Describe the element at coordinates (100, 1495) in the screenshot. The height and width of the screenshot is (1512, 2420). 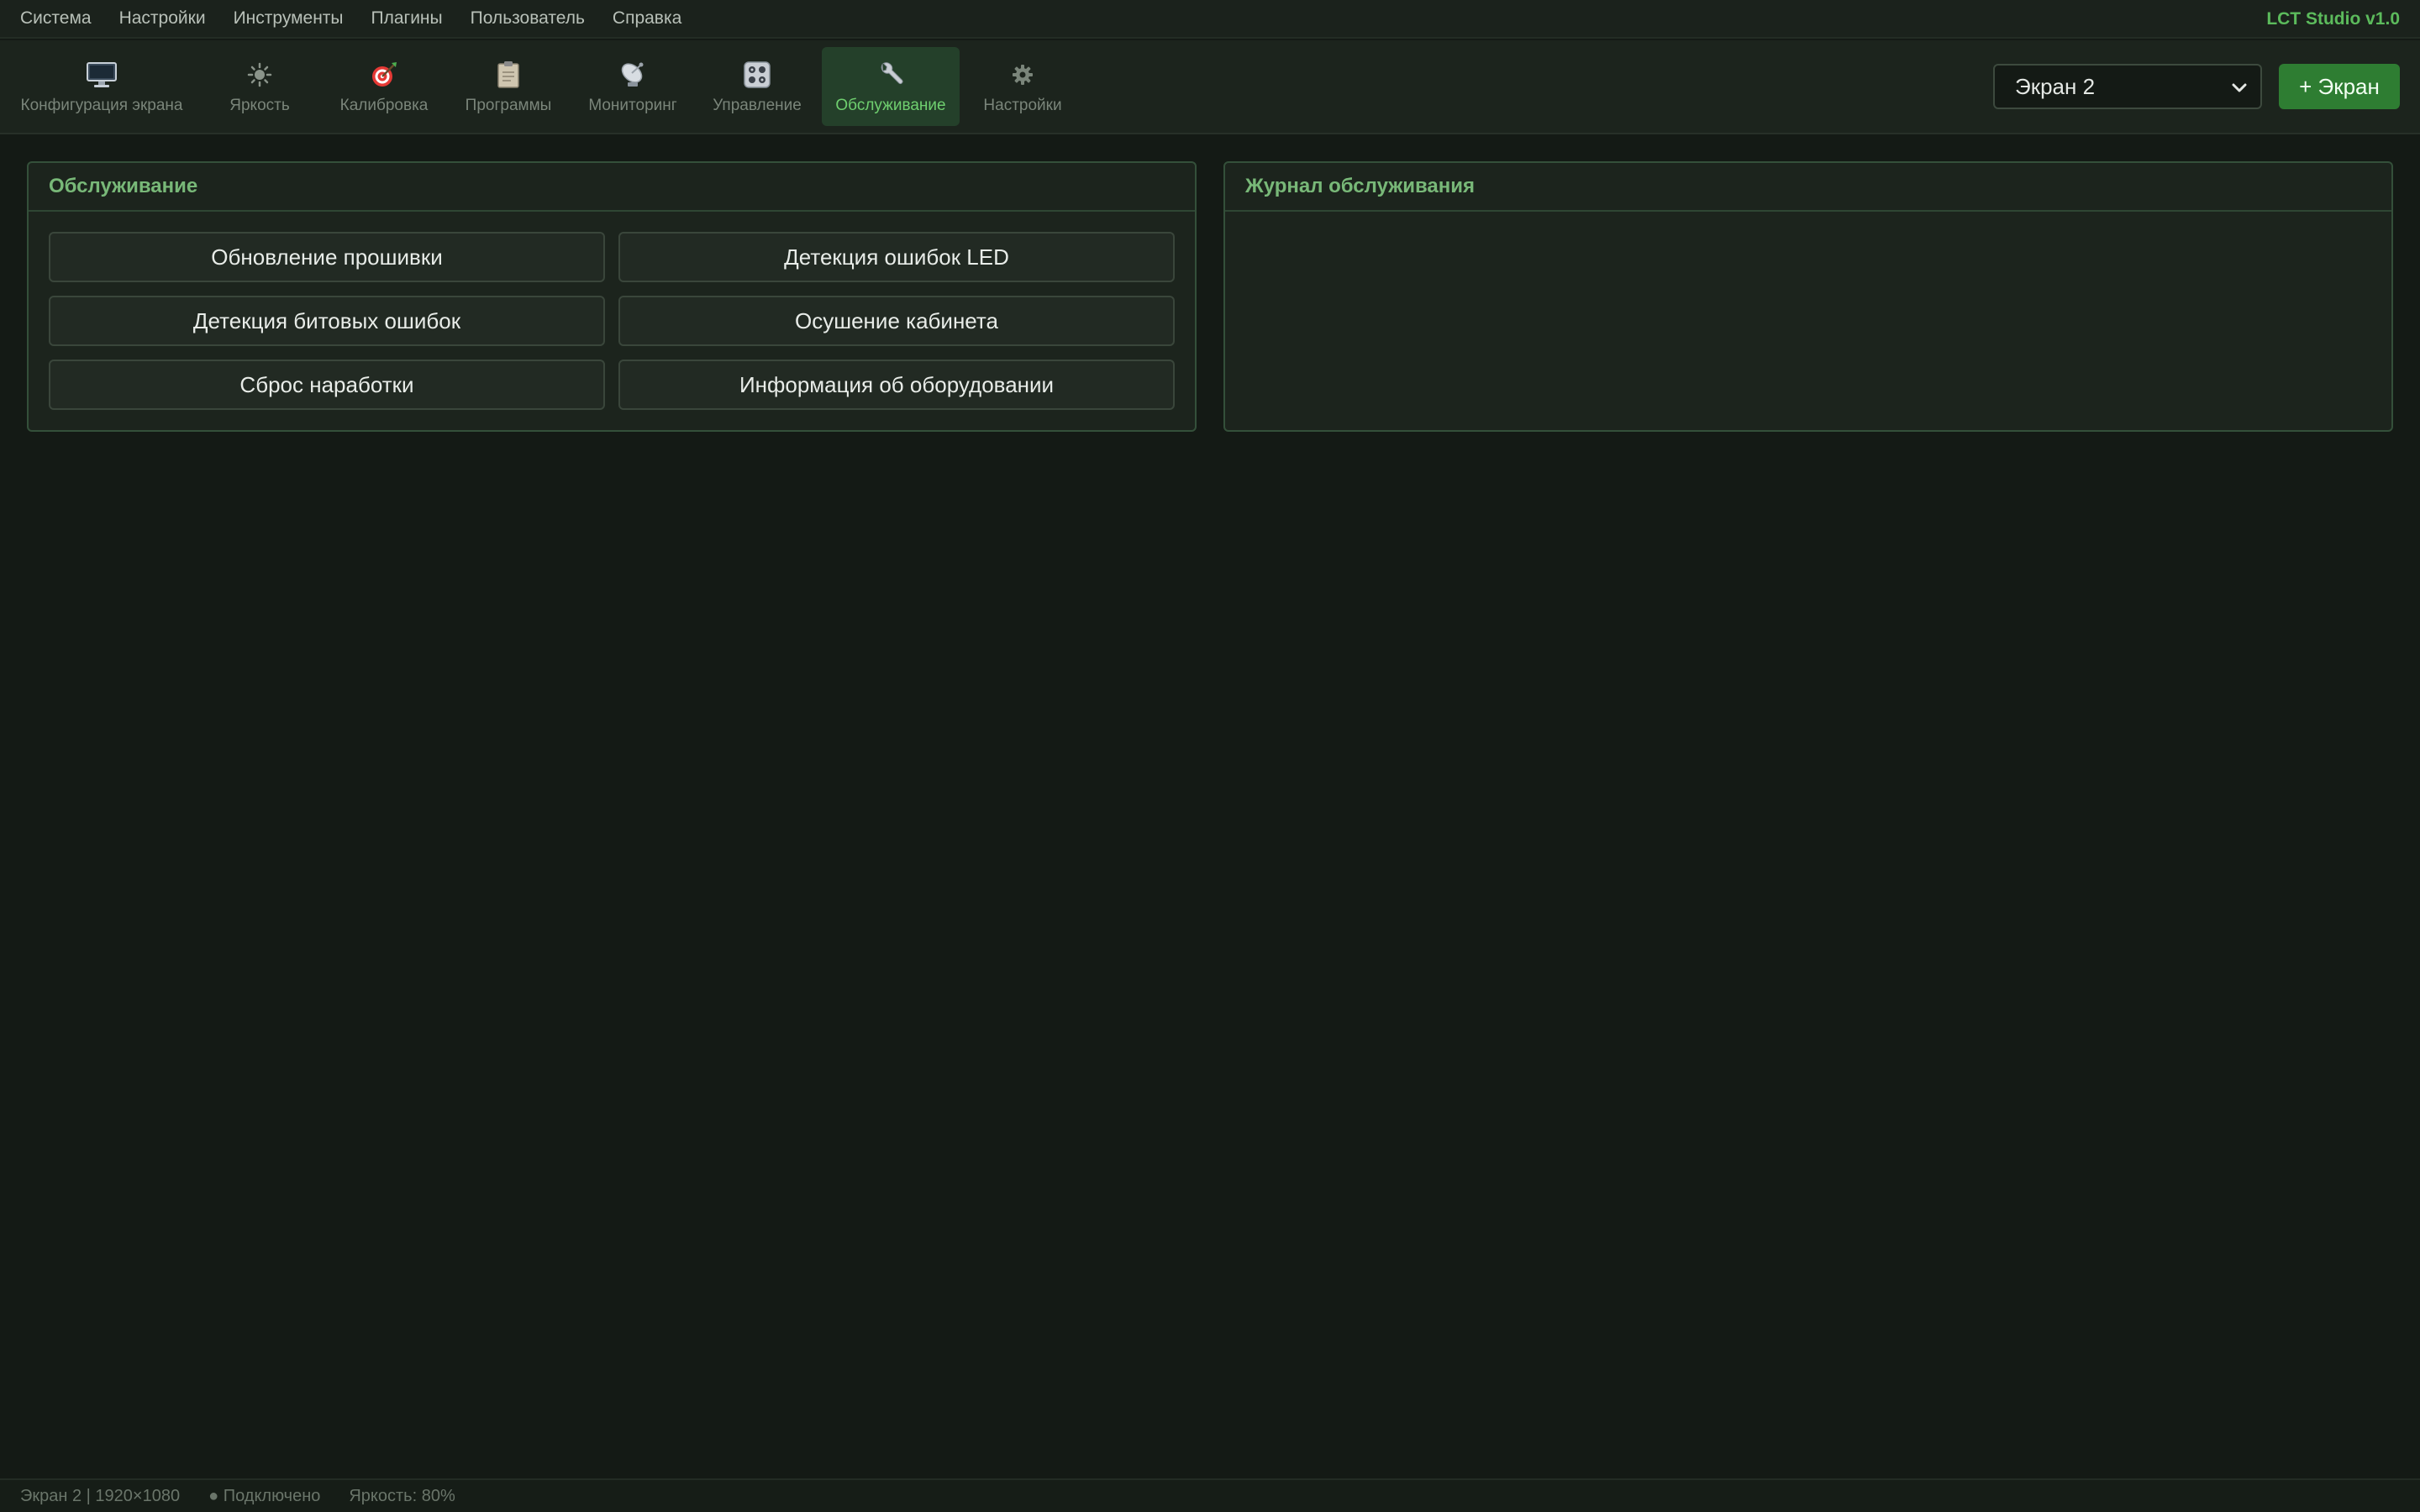
I see `status-screen-info: Экран 2 | 1920×1080` at that location.